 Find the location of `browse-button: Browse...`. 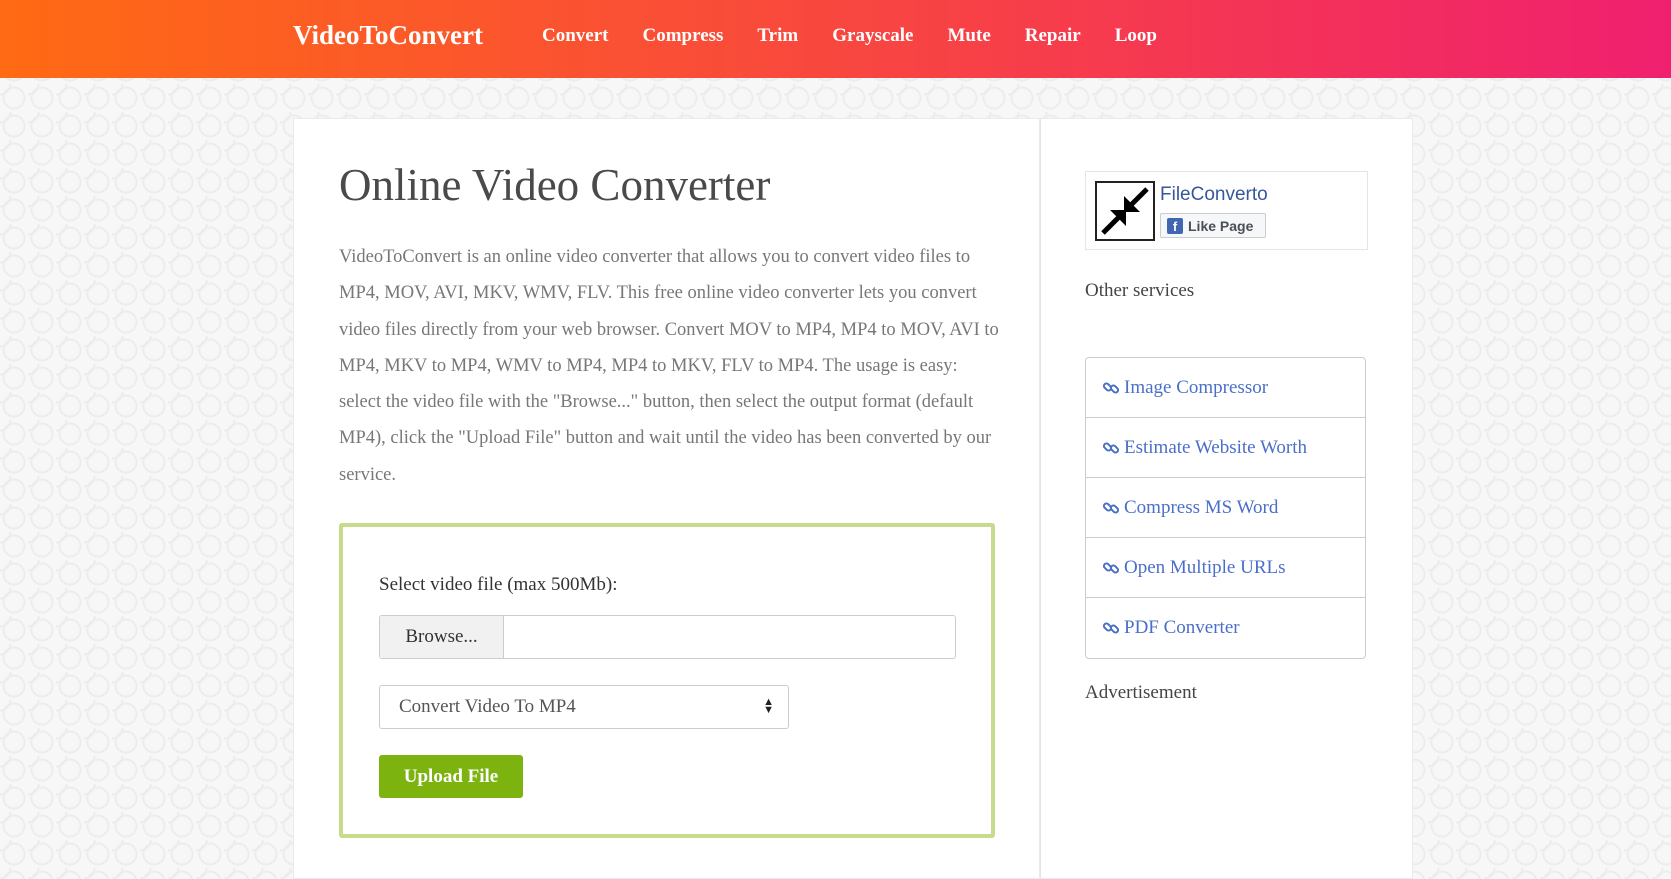

browse-button: Browse... is located at coordinates (442, 637).